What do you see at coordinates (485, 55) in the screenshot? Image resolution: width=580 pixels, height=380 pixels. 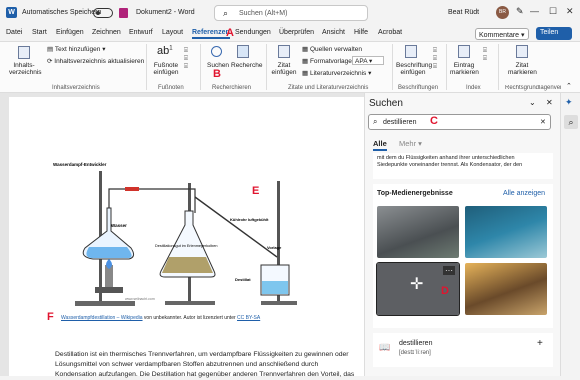 I see `index-tools: ⌸ ⌸` at bounding box center [485, 55].